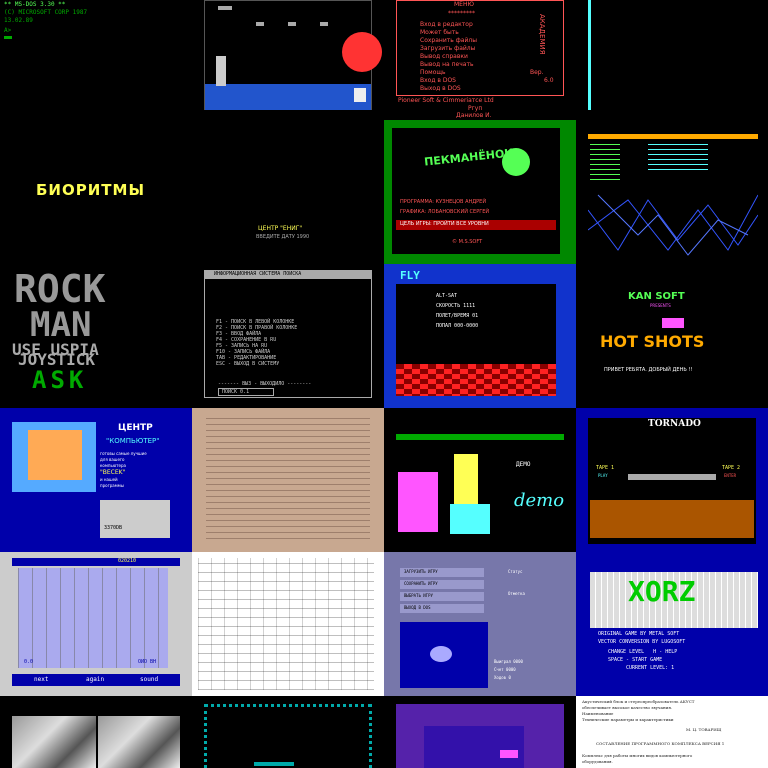  Describe the element at coordinates (650, 668) in the screenshot. I see `xorz-level: CURRENT LEVEL: 1` at that location.